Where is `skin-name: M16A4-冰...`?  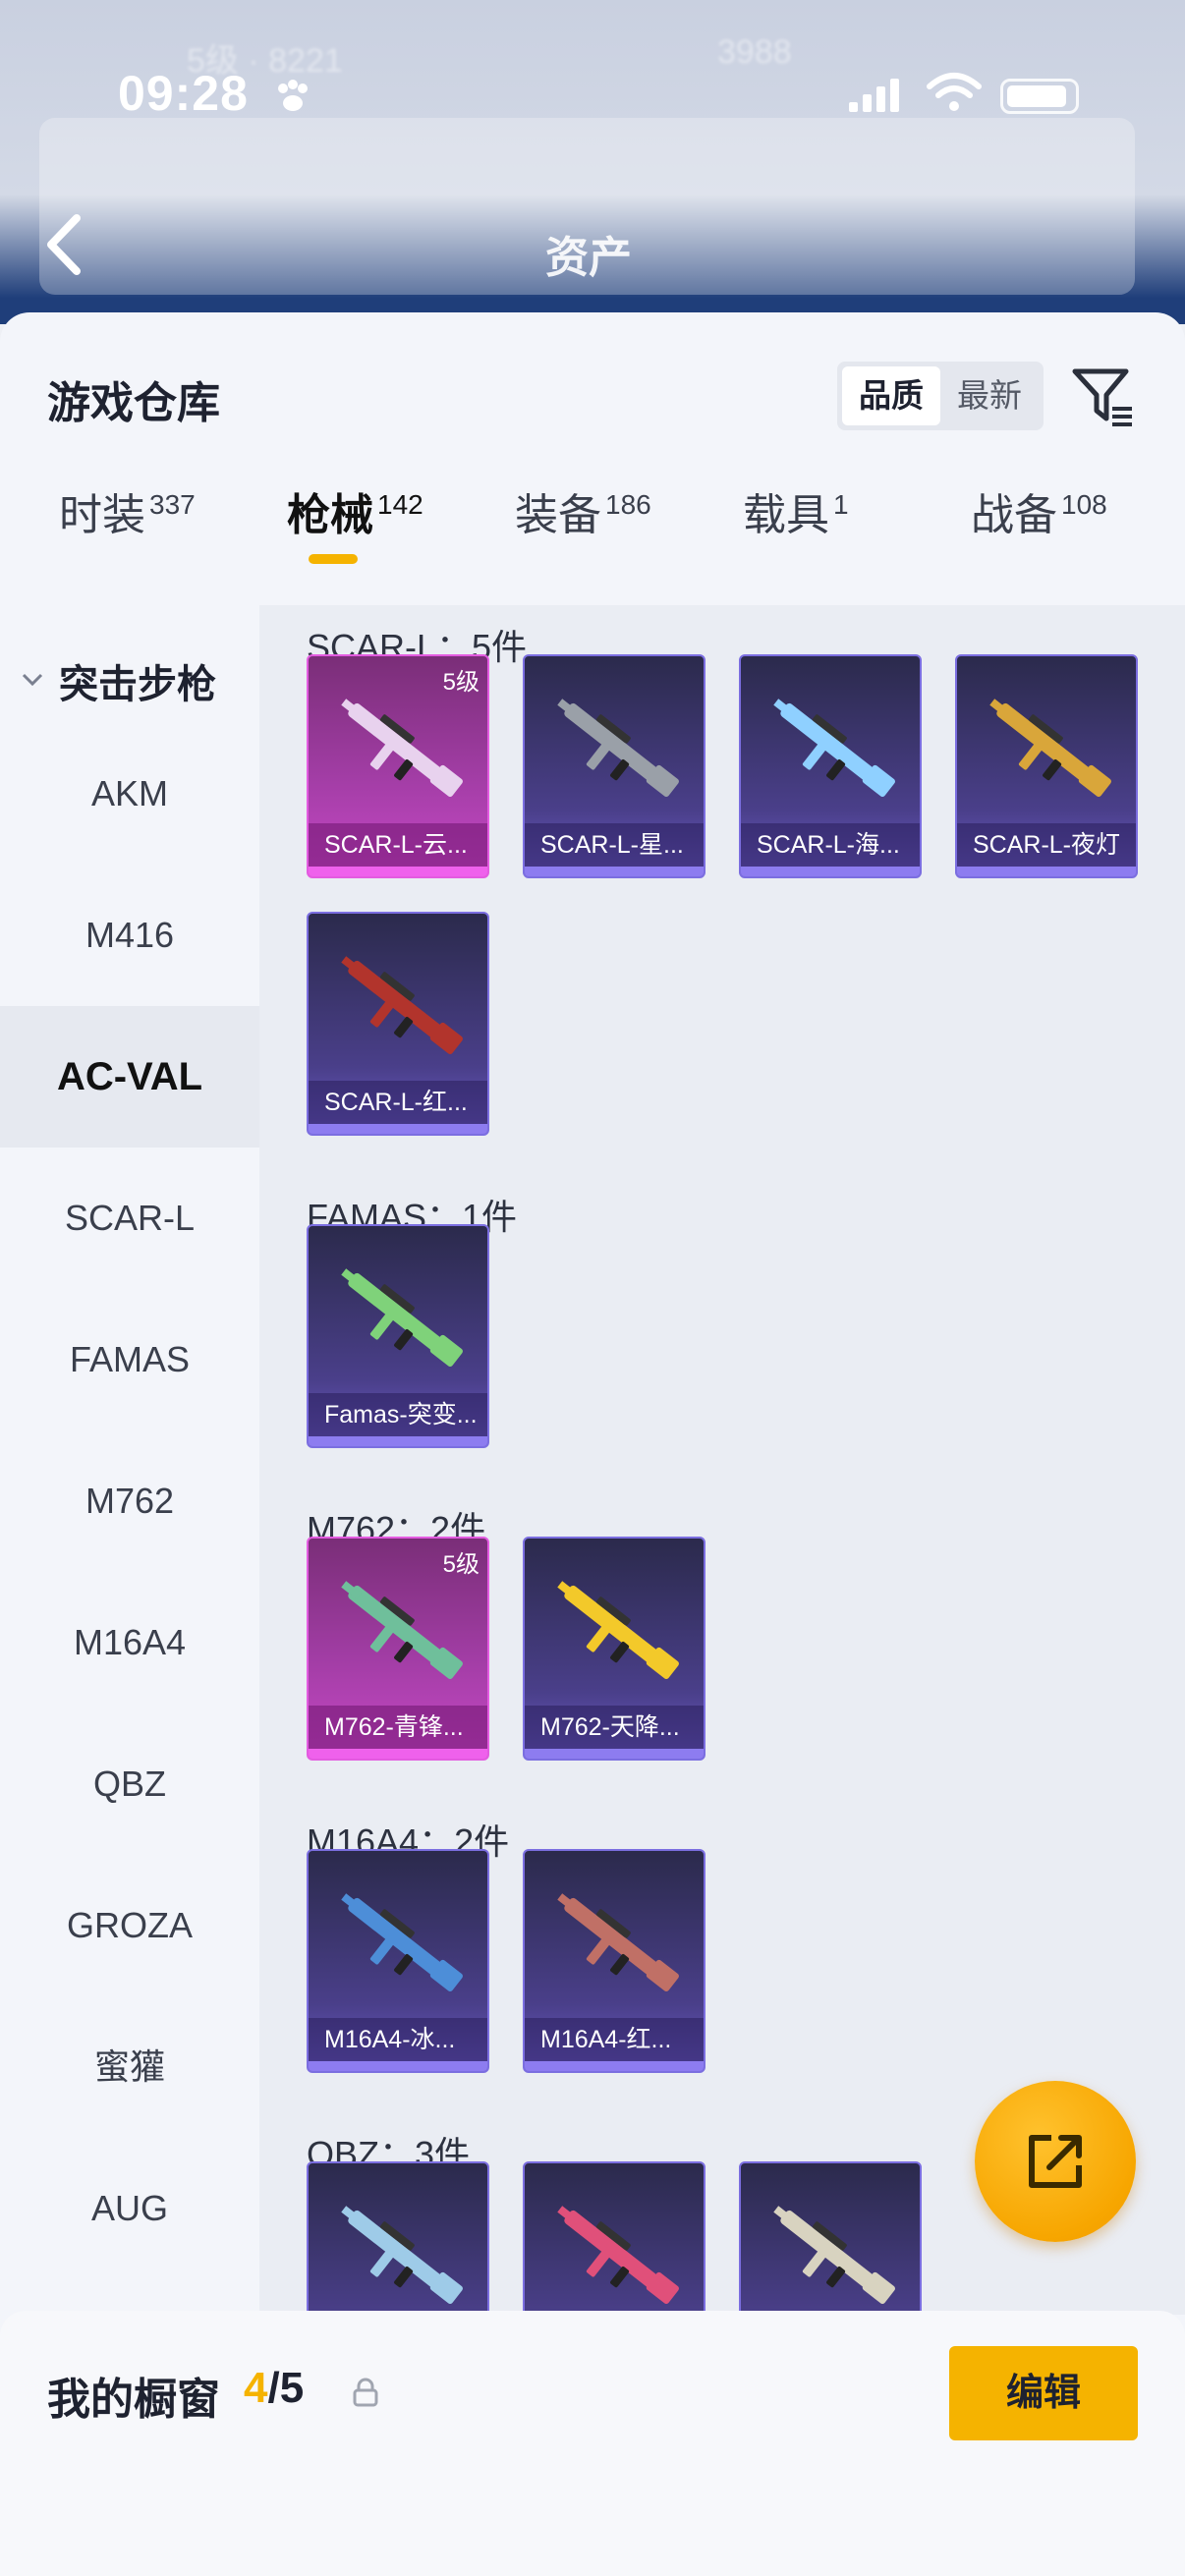
skin-name: M16A4-冰... is located at coordinates (398, 2039).